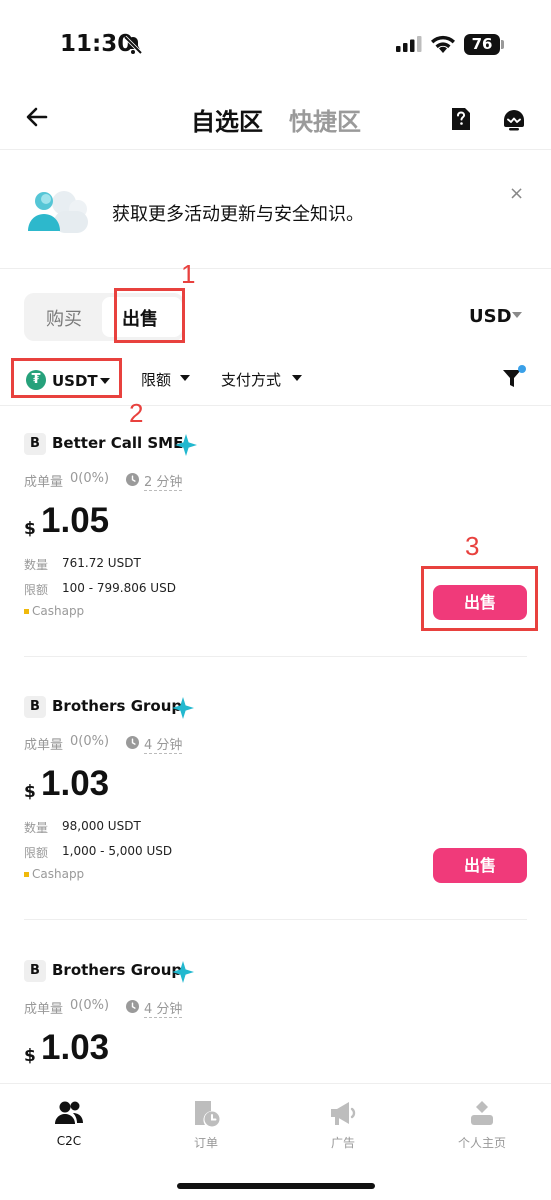 The height and width of the screenshot is (1200, 551). Describe the element at coordinates (69, 1112) in the screenshot. I see `users-icon` at that location.